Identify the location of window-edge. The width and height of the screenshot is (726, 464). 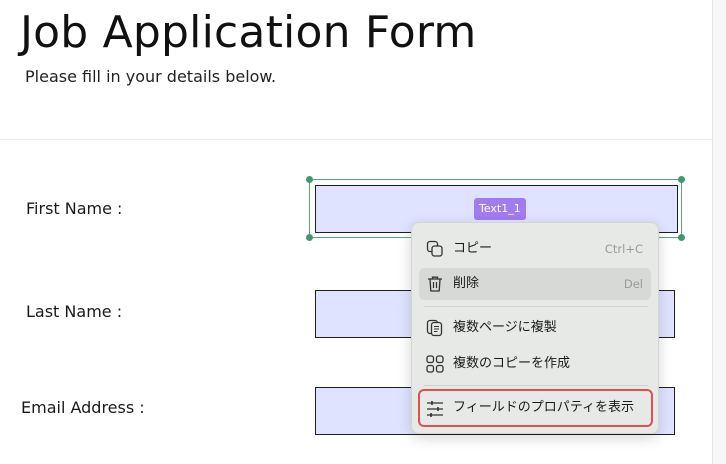
(719, 232).